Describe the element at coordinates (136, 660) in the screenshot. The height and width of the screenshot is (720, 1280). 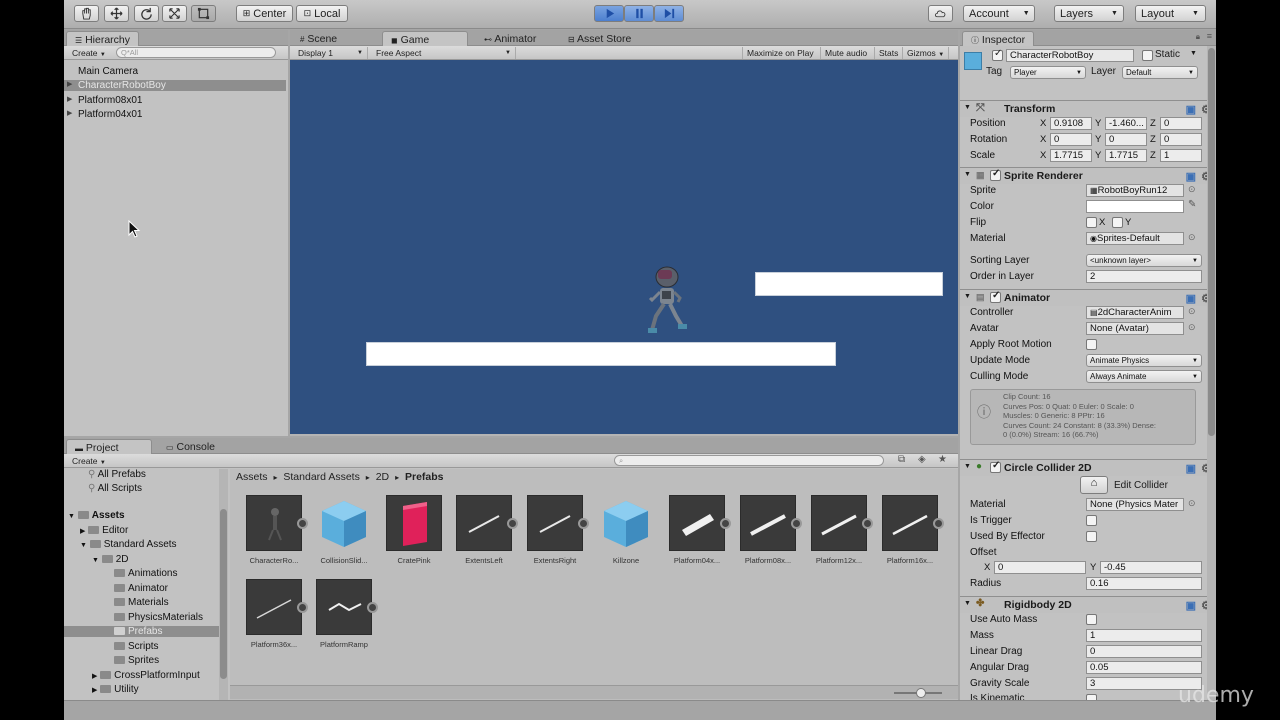
I see `tree-sprites: Sprites` at that location.